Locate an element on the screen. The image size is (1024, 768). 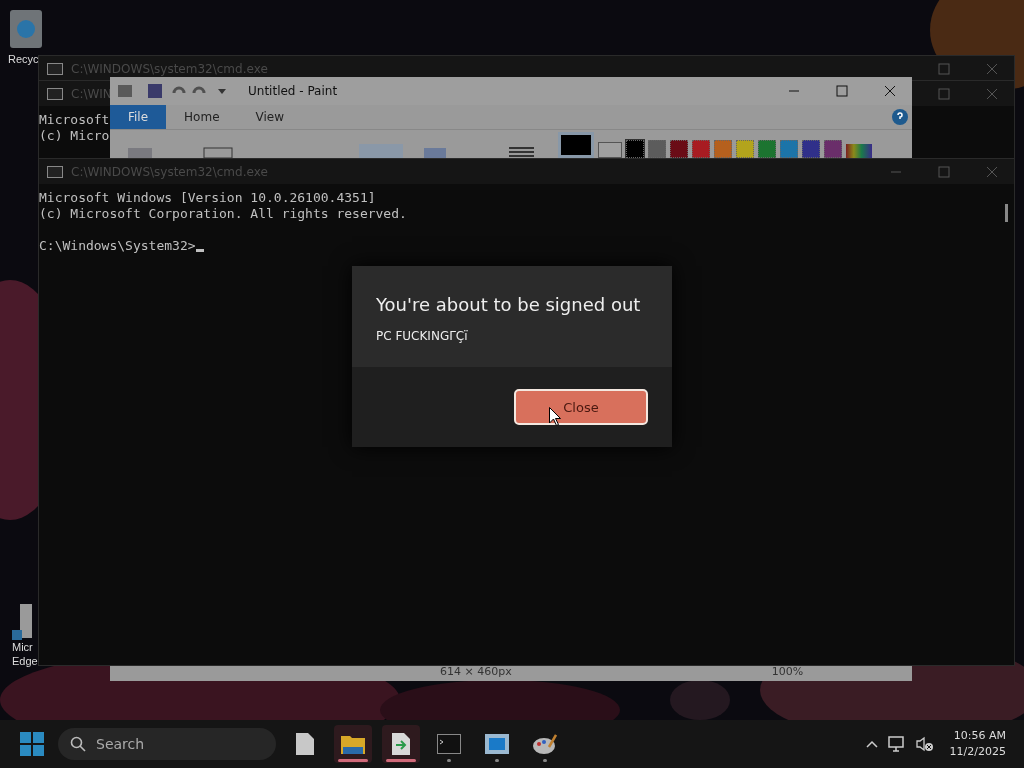
close-button: Close is located at coordinates (581, 407).